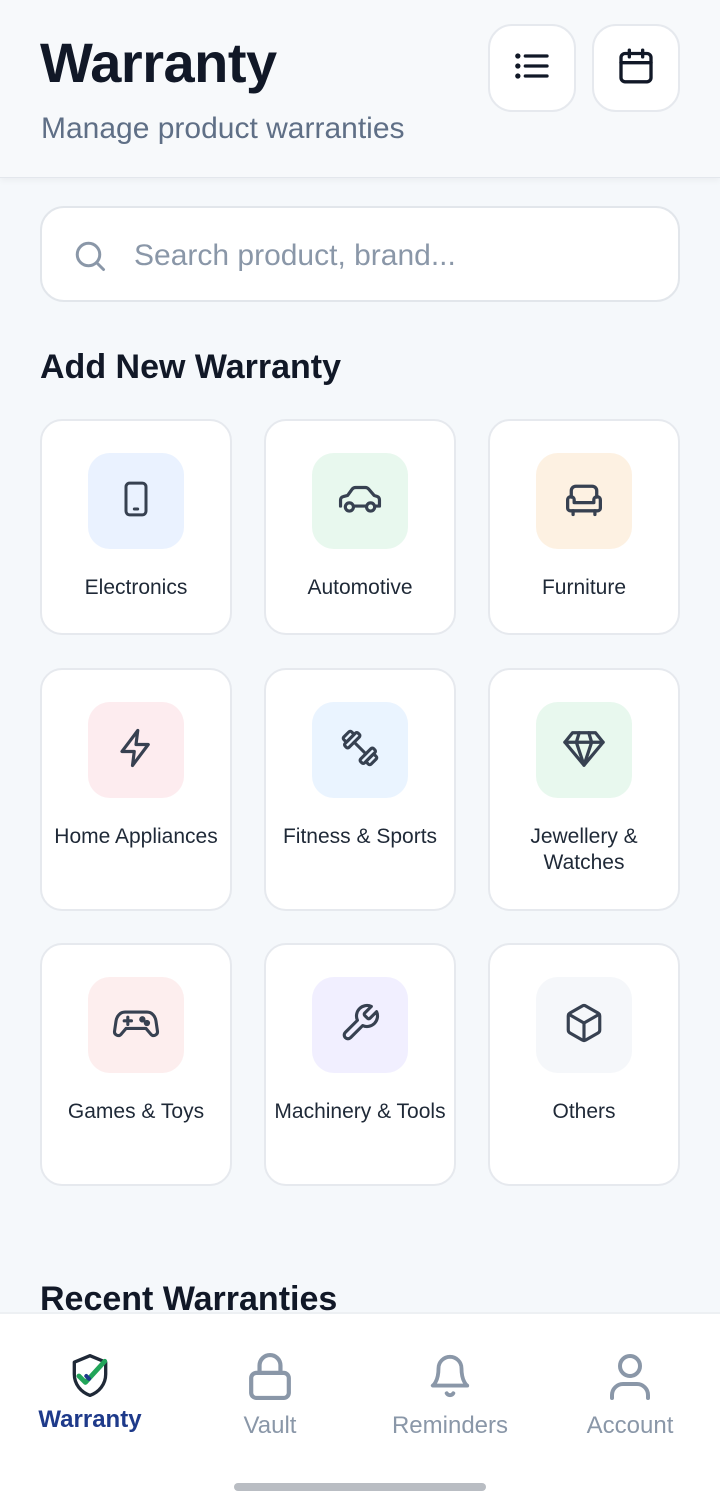 The height and width of the screenshot is (1502, 720). I want to click on diamond-icon, so click(584, 750).